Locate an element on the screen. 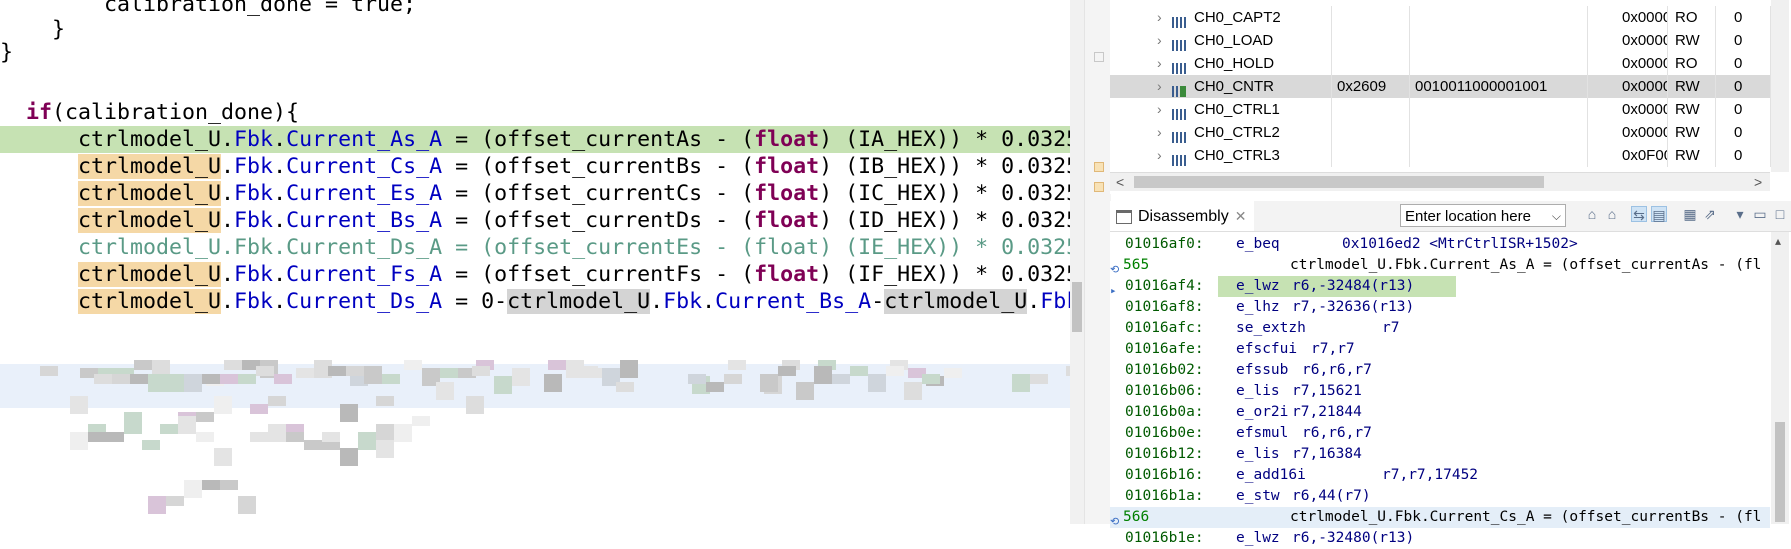  register-icon is located at coordinates (1179, 89).